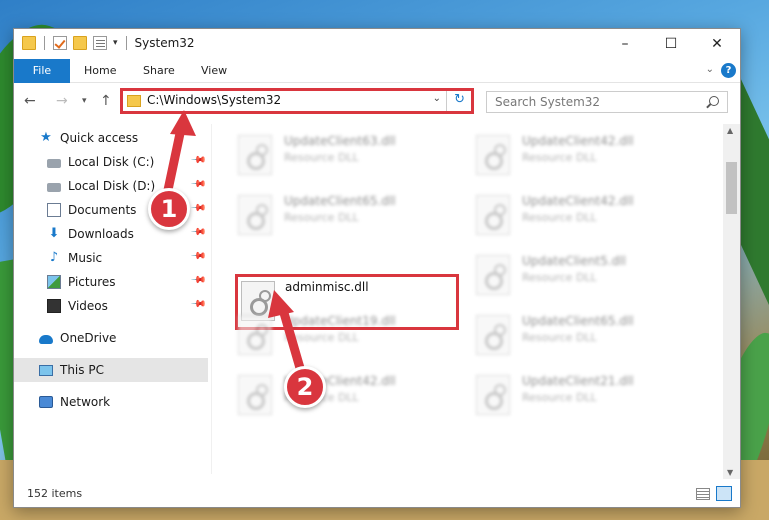 This screenshot has width=769, height=520. I want to click on address-history-chevron-icon: ⌄, so click(437, 98).